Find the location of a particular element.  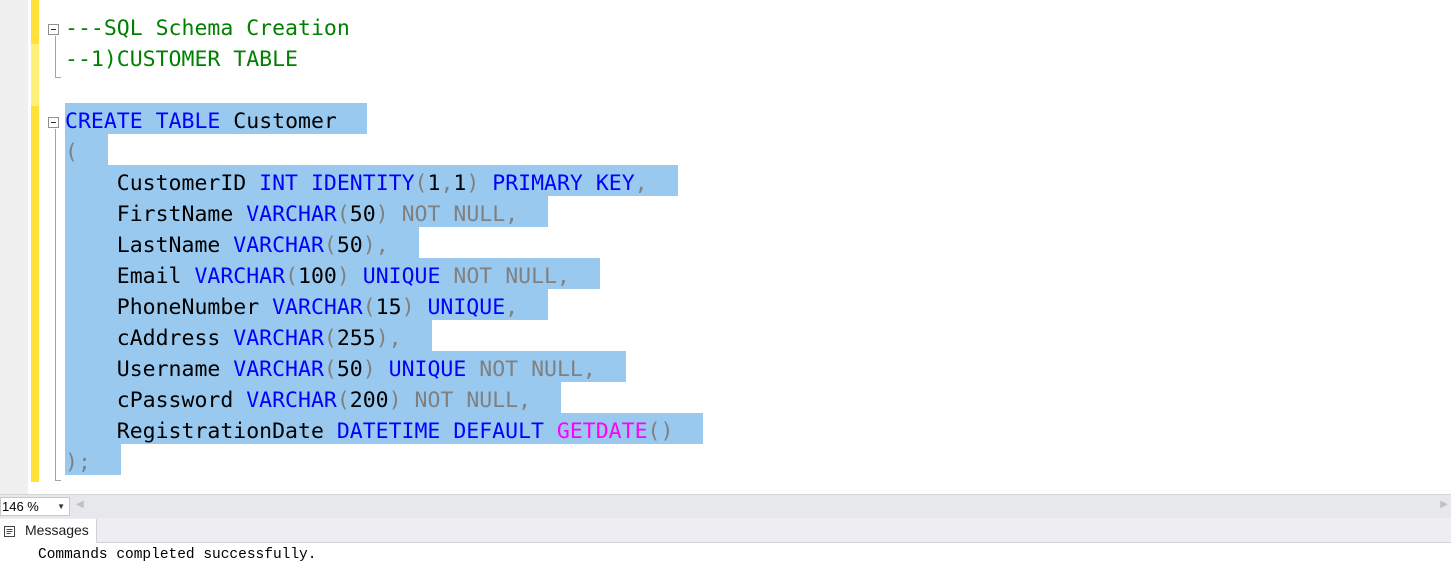

code-token: () is located at coordinates (660, 431).